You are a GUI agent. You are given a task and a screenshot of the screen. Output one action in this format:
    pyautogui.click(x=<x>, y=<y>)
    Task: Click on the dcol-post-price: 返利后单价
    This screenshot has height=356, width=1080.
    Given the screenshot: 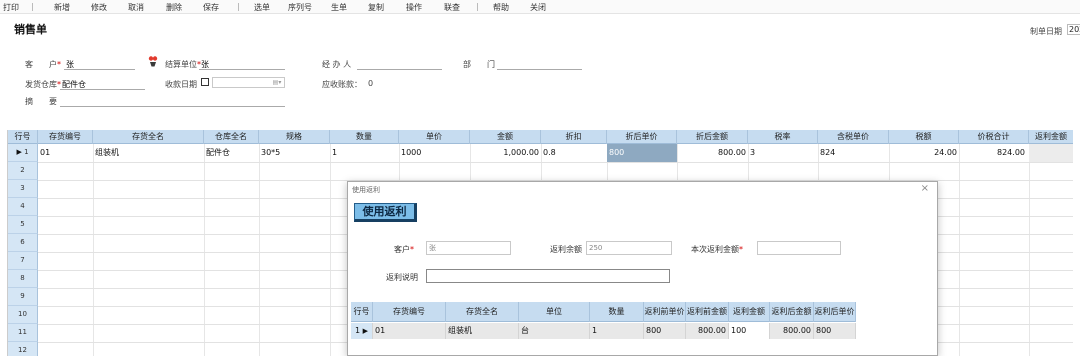 What is the action you would take?
    pyautogui.click(x=835, y=312)
    